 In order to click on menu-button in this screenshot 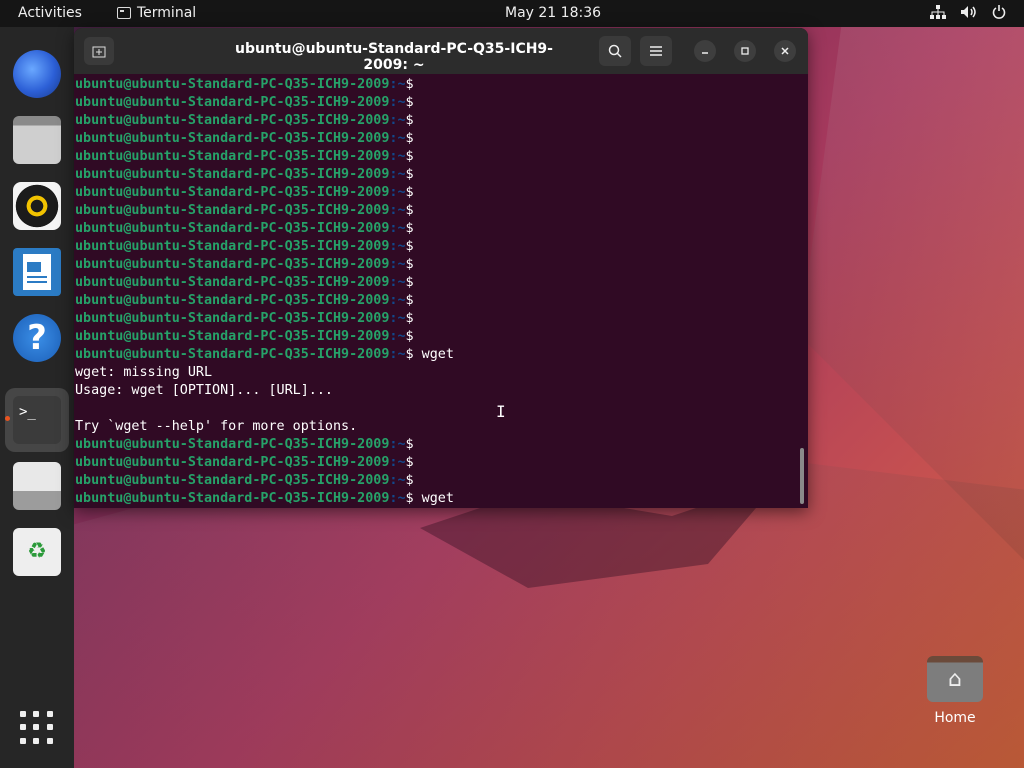, I will do `click(656, 51)`.